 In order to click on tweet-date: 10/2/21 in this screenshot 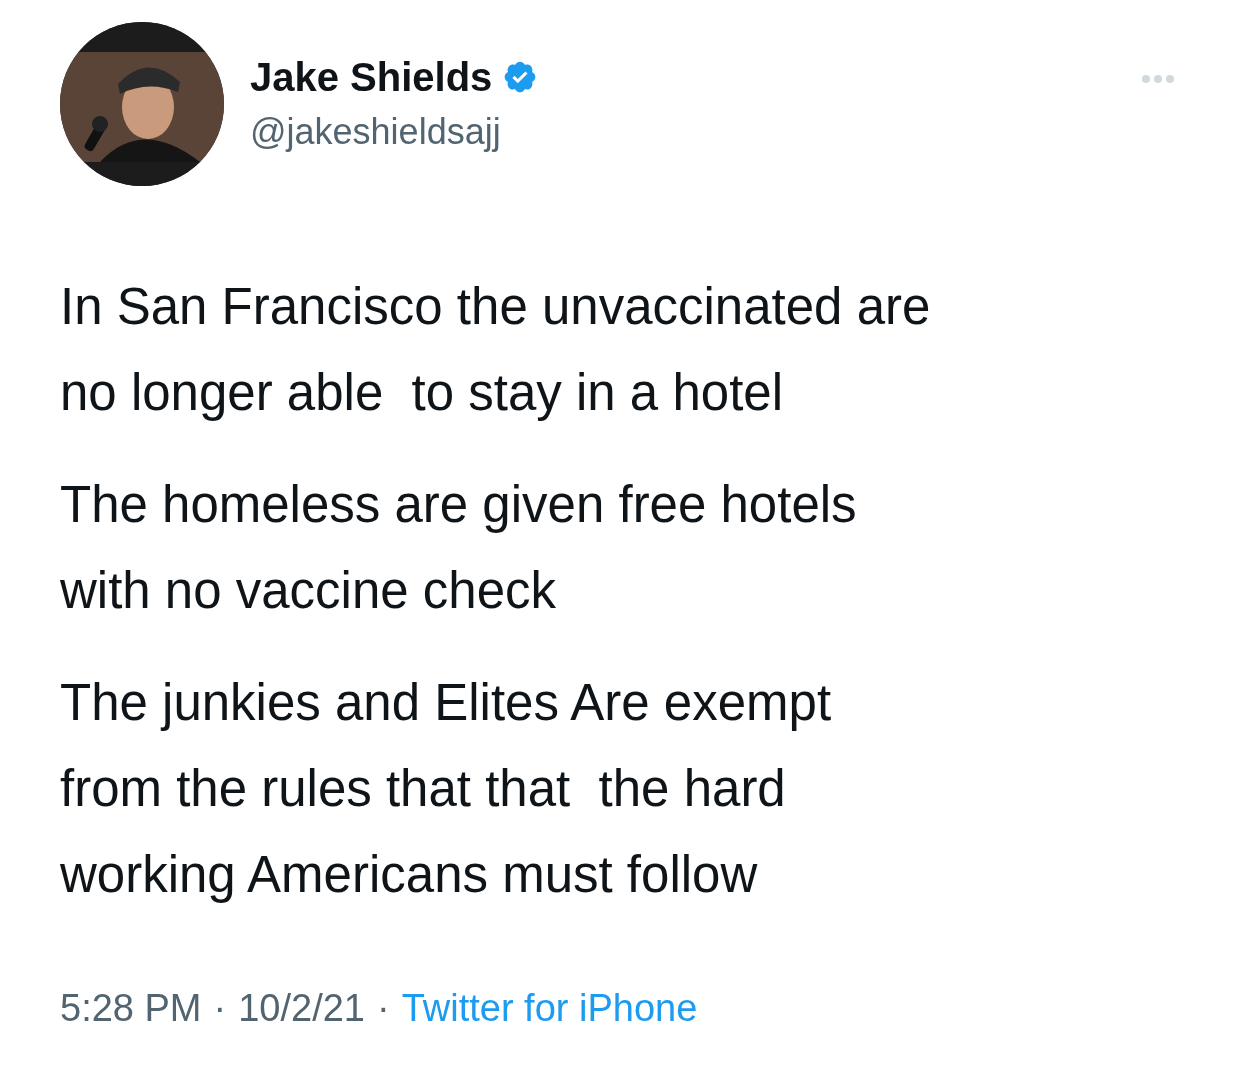, I will do `click(301, 1008)`.